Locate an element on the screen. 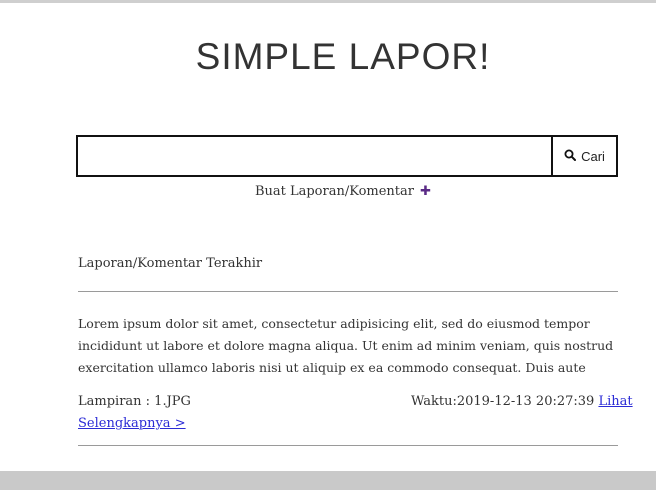 The image size is (656, 490). divider-bottom is located at coordinates (348, 445).